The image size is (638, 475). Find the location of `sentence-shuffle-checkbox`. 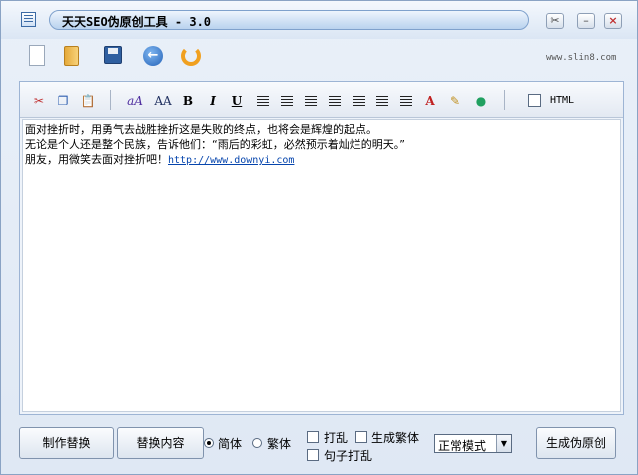

sentence-shuffle-checkbox is located at coordinates (313, 455).